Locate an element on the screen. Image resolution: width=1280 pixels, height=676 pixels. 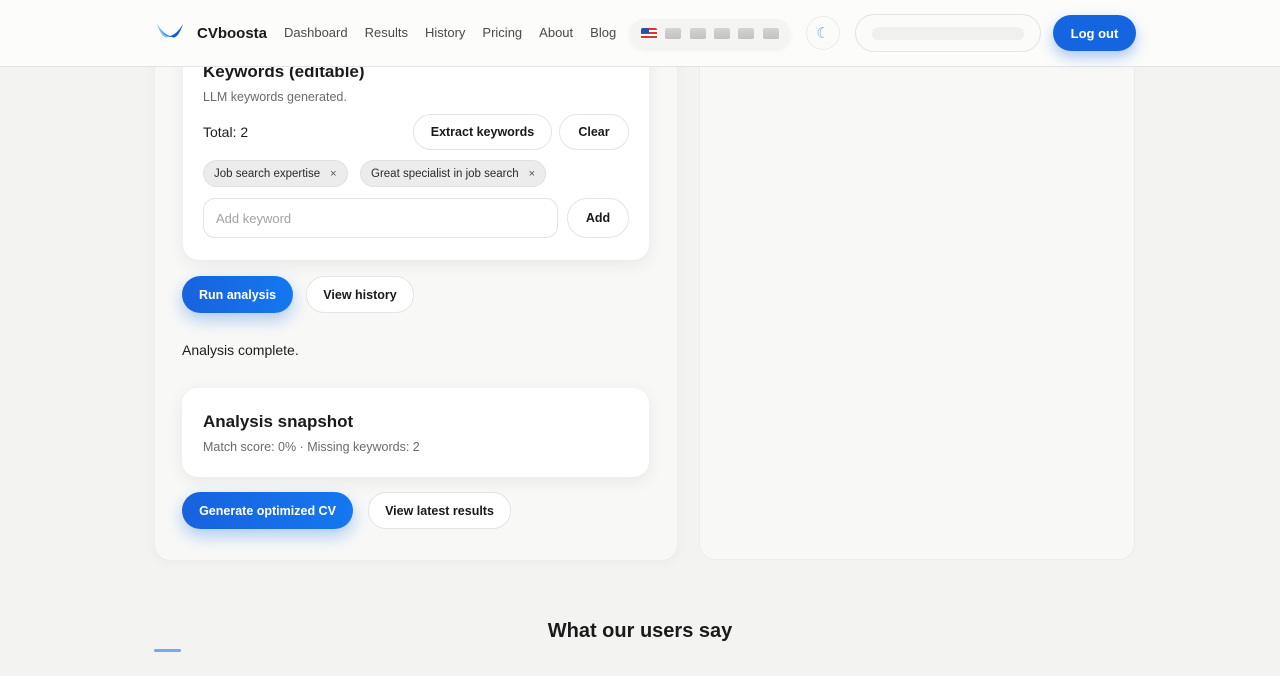
nav-about: About is located at coordinates (556, 32).